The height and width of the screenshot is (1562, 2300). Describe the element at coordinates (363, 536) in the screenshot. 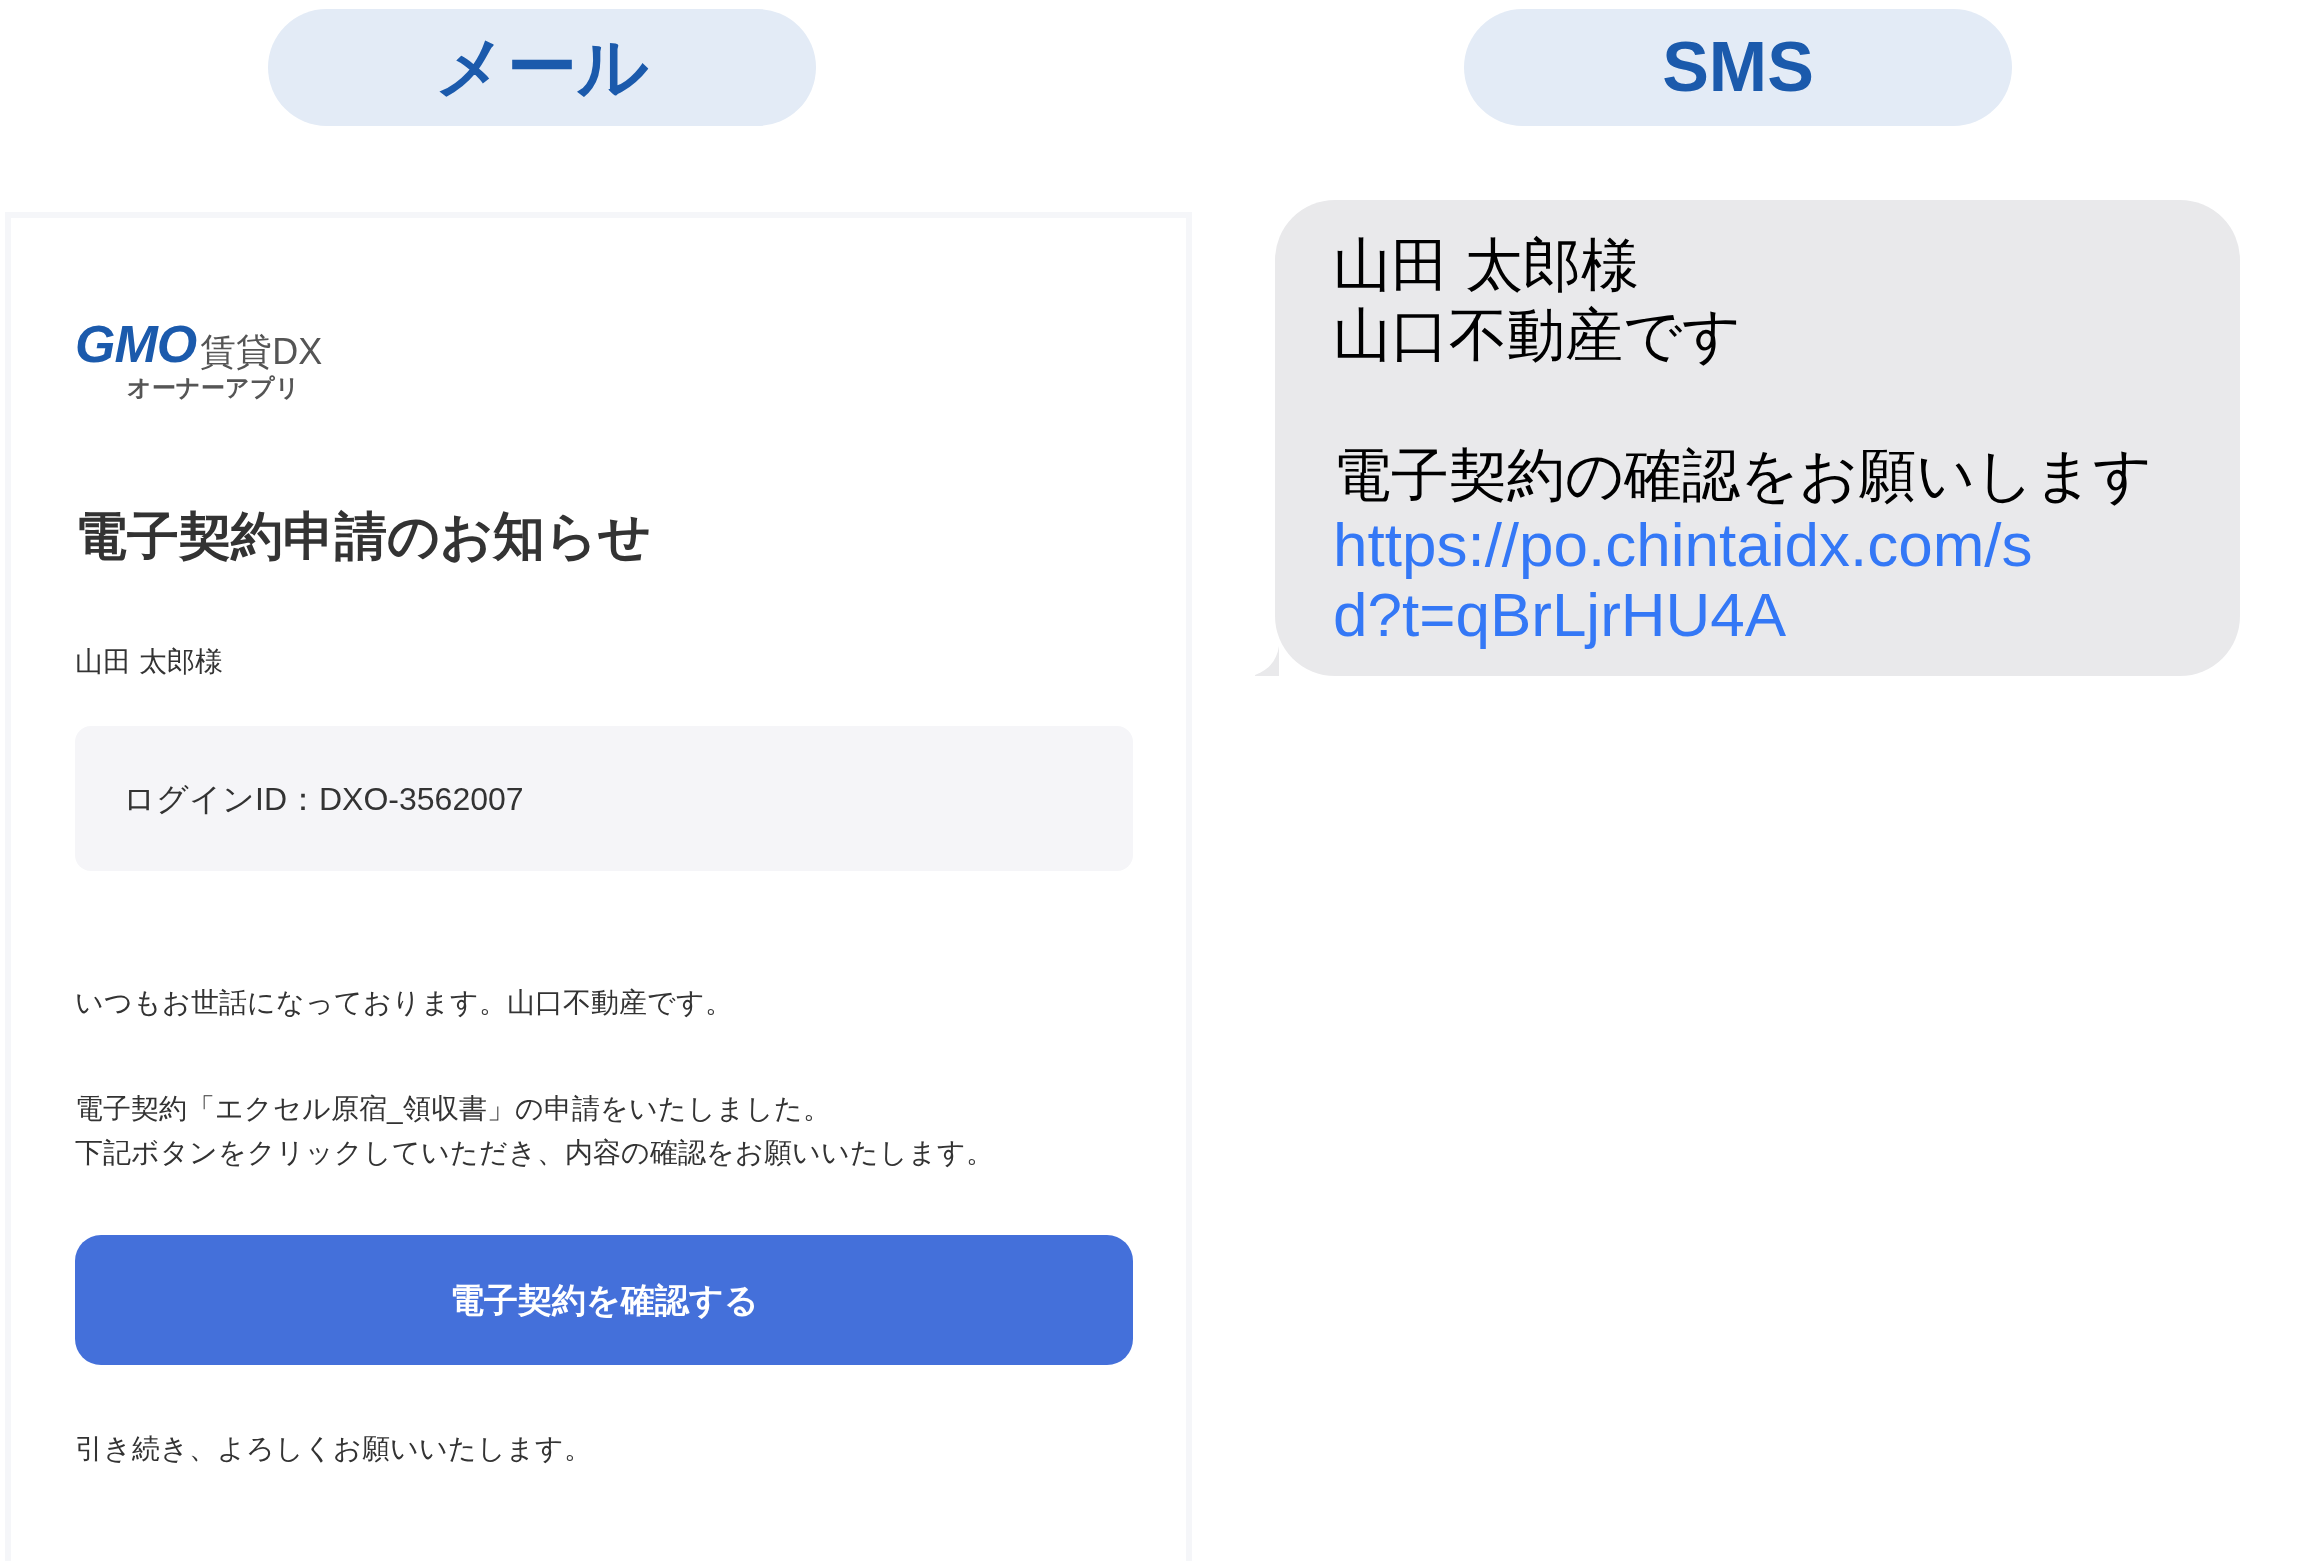

I see `email-title: 電子契約申請のお知らせ` at that location.